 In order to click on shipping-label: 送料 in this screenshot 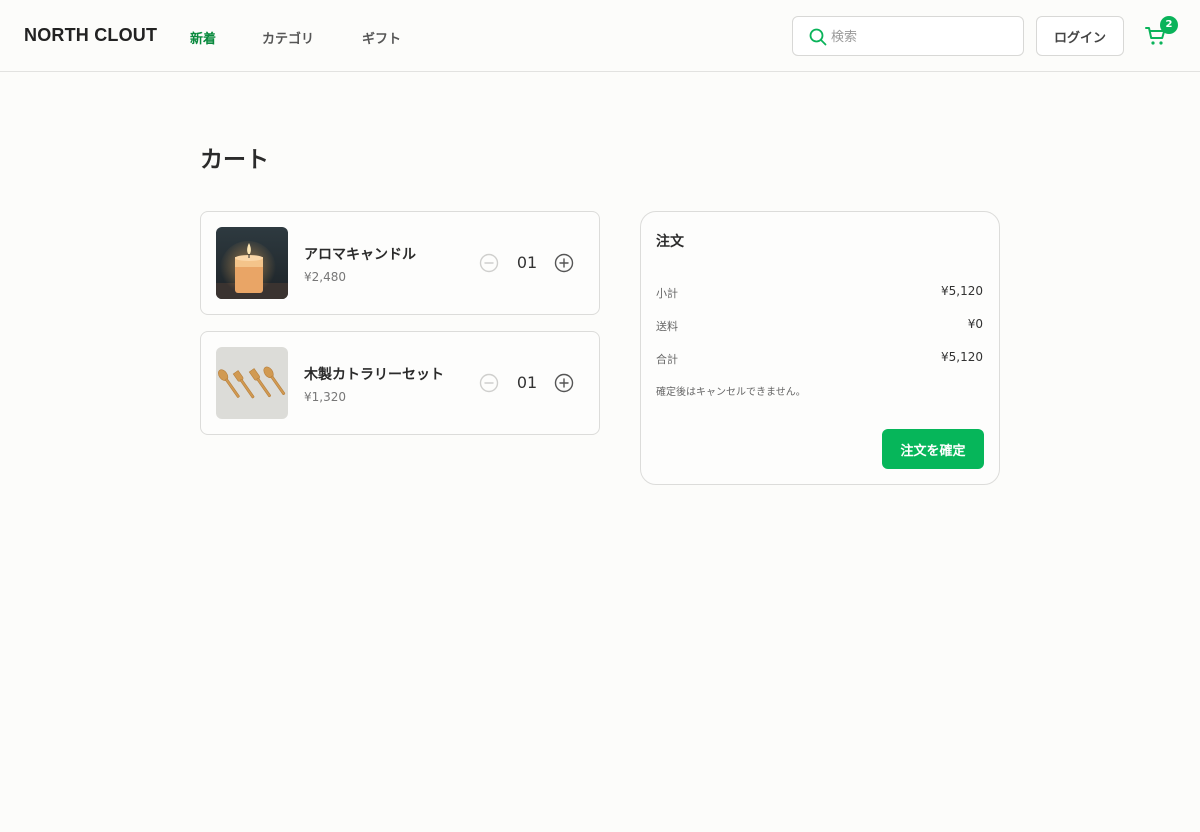, I will do `click(667, 326)`.